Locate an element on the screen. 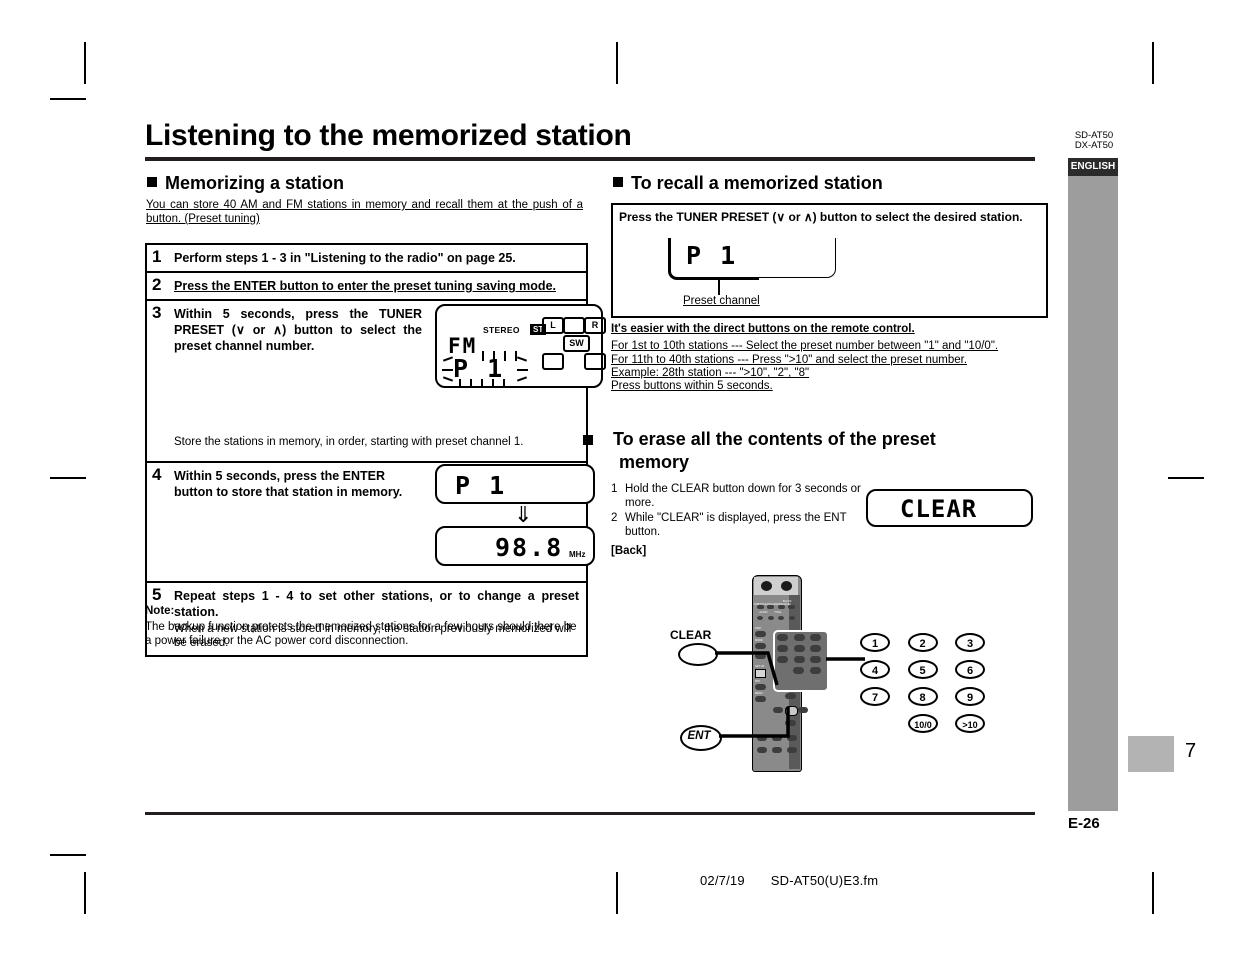 Image resolution: width=1235 pixels, height=954 pixels. list-item-number: 2 is located at coordinates (614, 518).